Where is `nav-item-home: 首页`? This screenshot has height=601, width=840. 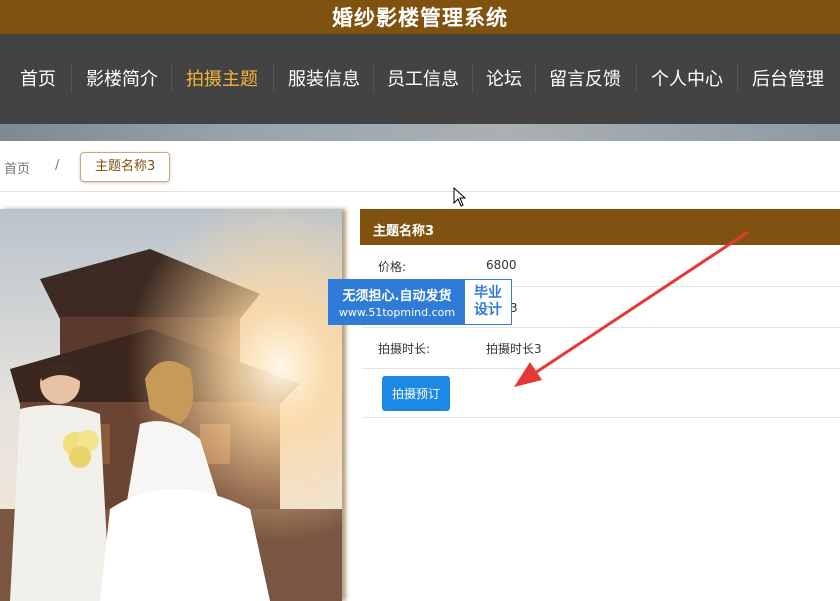
nav-item-home: 首页 is located at coordinates (38, 78).